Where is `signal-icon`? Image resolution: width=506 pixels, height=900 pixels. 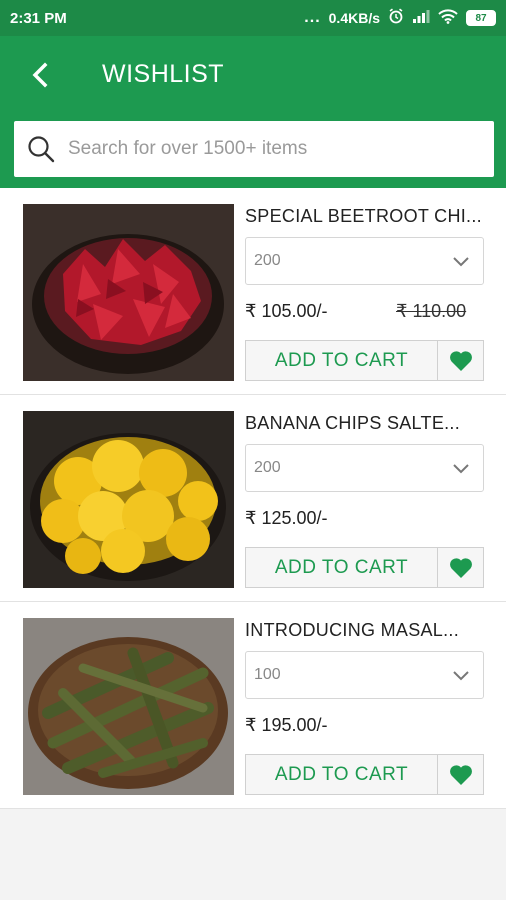
signal-icon is located at coordinates (421, 18).